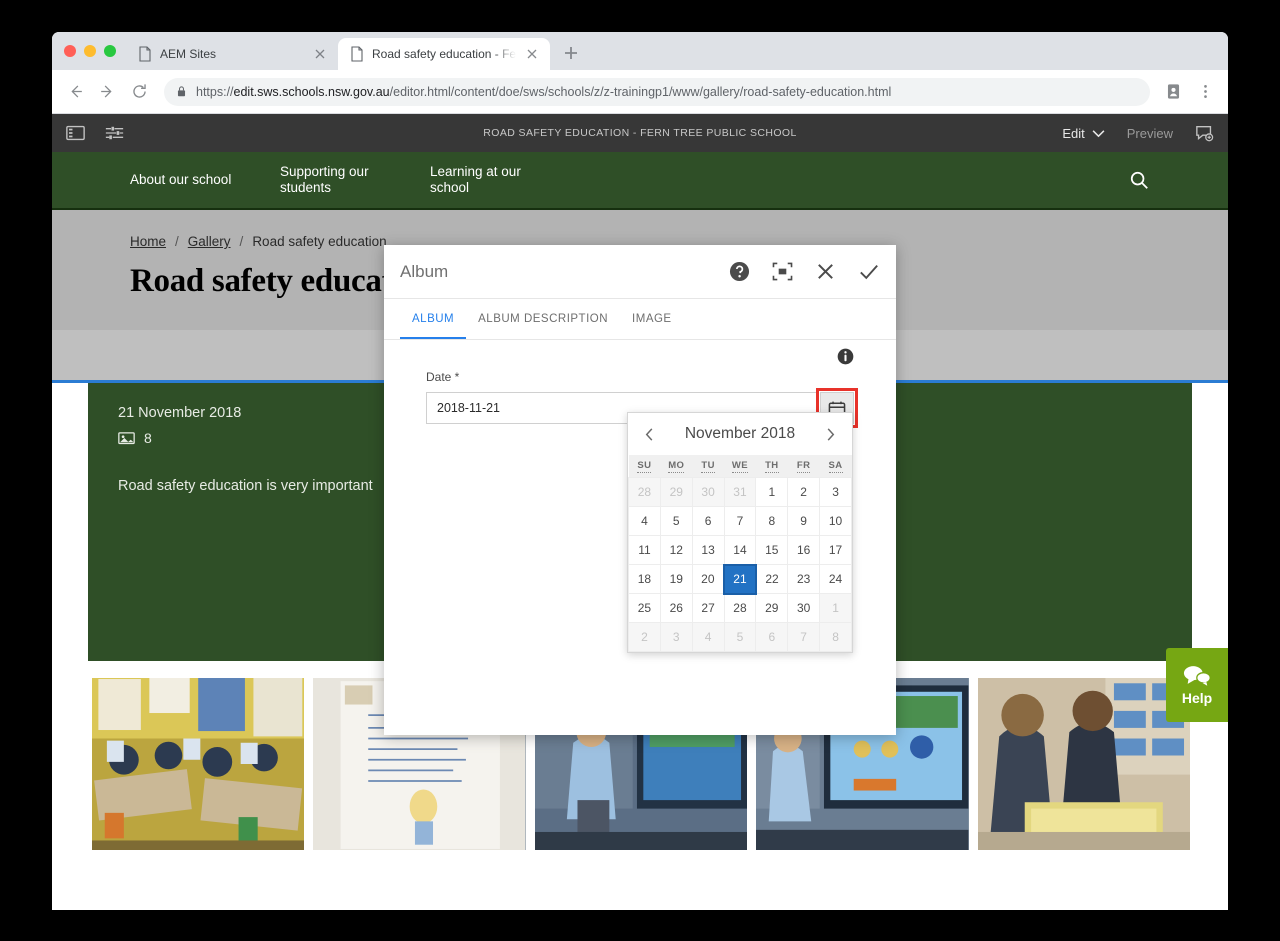 This screenshot has width=1280, height=941. What do you see at coordinates (676, 521) in the screenshot?
I see `calendar-day: 5` at bounding box center [676, 521].